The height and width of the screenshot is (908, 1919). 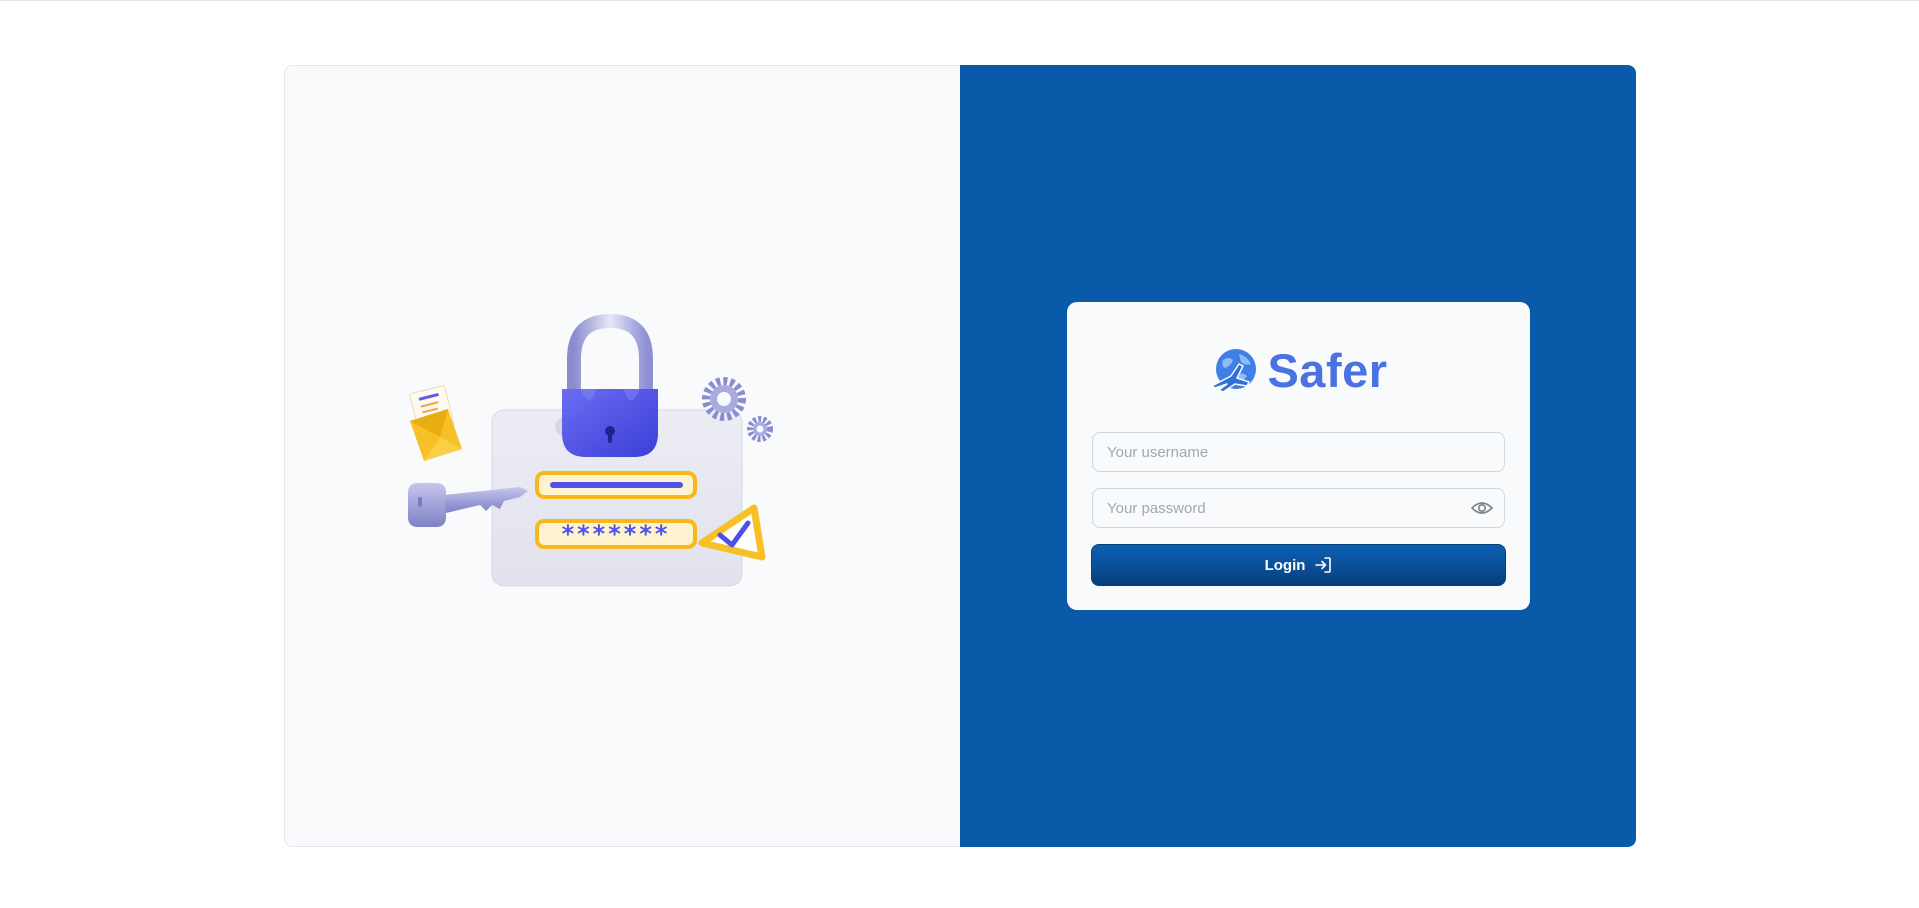 What do you see at coordinates (610, 385) in the screenshot?
I see `padlock-icon` at bounding box center [610, 385].